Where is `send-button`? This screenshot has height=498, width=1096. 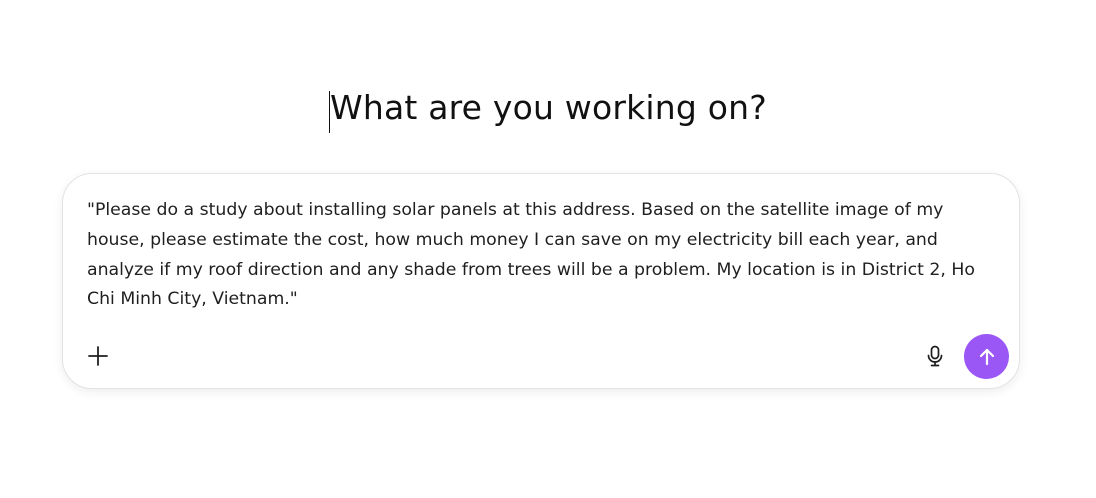
send-button is located at coordinates (986, 356).